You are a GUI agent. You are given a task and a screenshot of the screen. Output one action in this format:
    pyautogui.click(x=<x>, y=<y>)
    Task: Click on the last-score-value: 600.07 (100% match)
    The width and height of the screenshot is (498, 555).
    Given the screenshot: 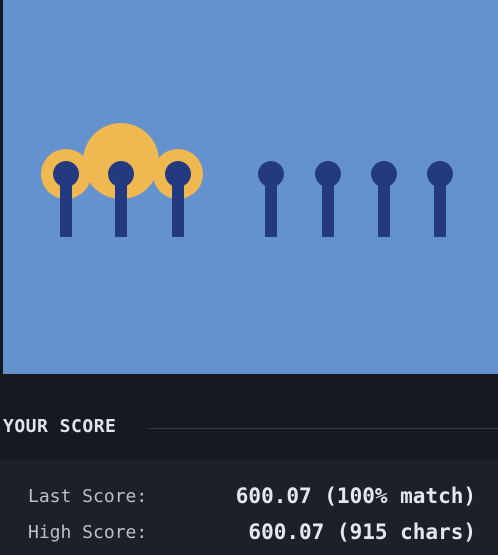 What is the action you would take?
    pyautogui.click(x=355, y=496)
    